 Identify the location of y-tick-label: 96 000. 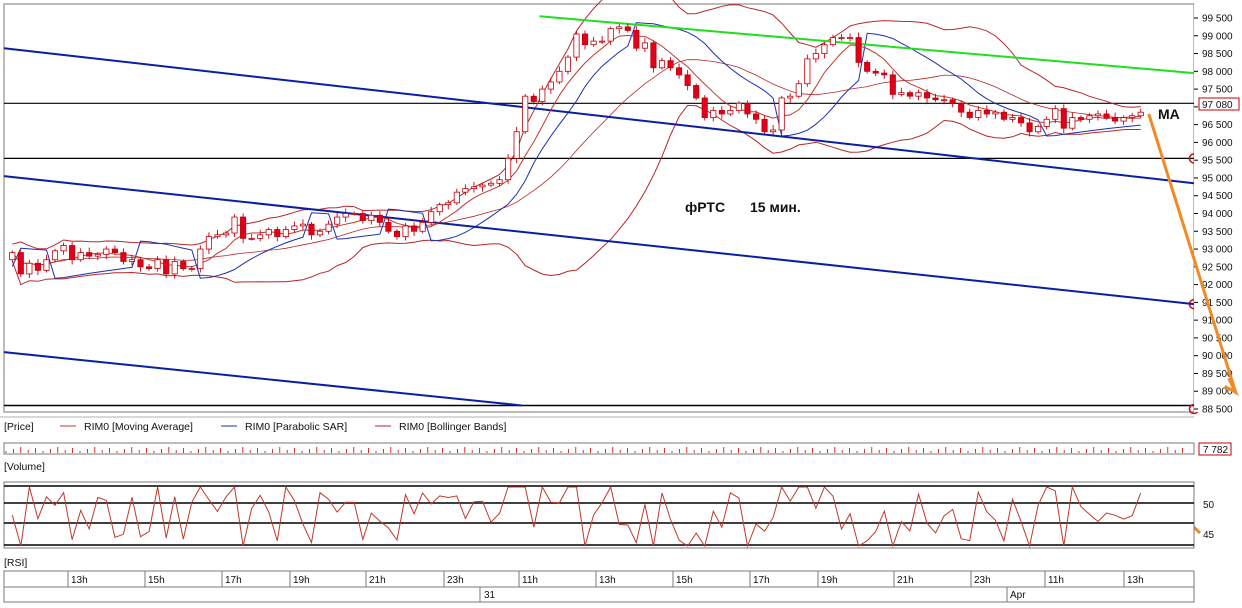
(1217, 143).